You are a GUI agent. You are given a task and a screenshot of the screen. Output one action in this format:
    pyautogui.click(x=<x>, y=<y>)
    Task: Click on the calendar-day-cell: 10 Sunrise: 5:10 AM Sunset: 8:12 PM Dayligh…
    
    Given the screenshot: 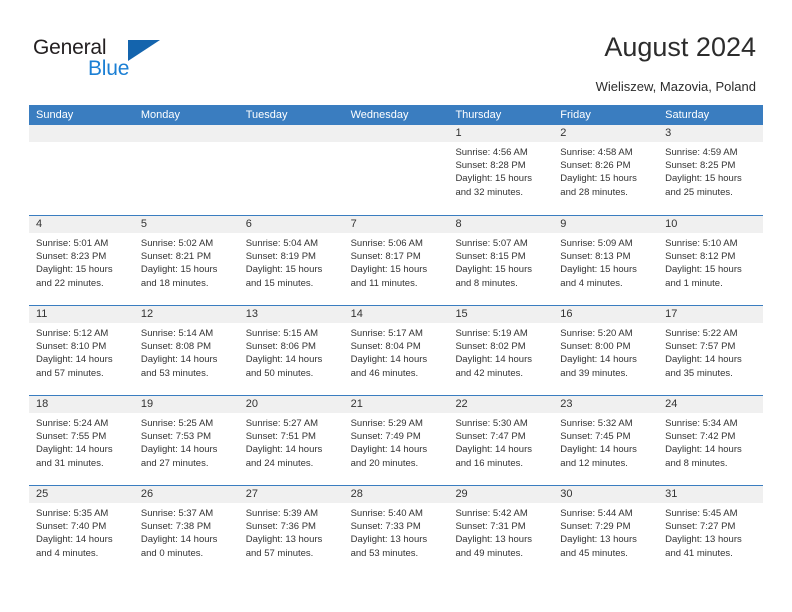 What is the action you would take?
    pyautogui.click(x=711, y=260)
    